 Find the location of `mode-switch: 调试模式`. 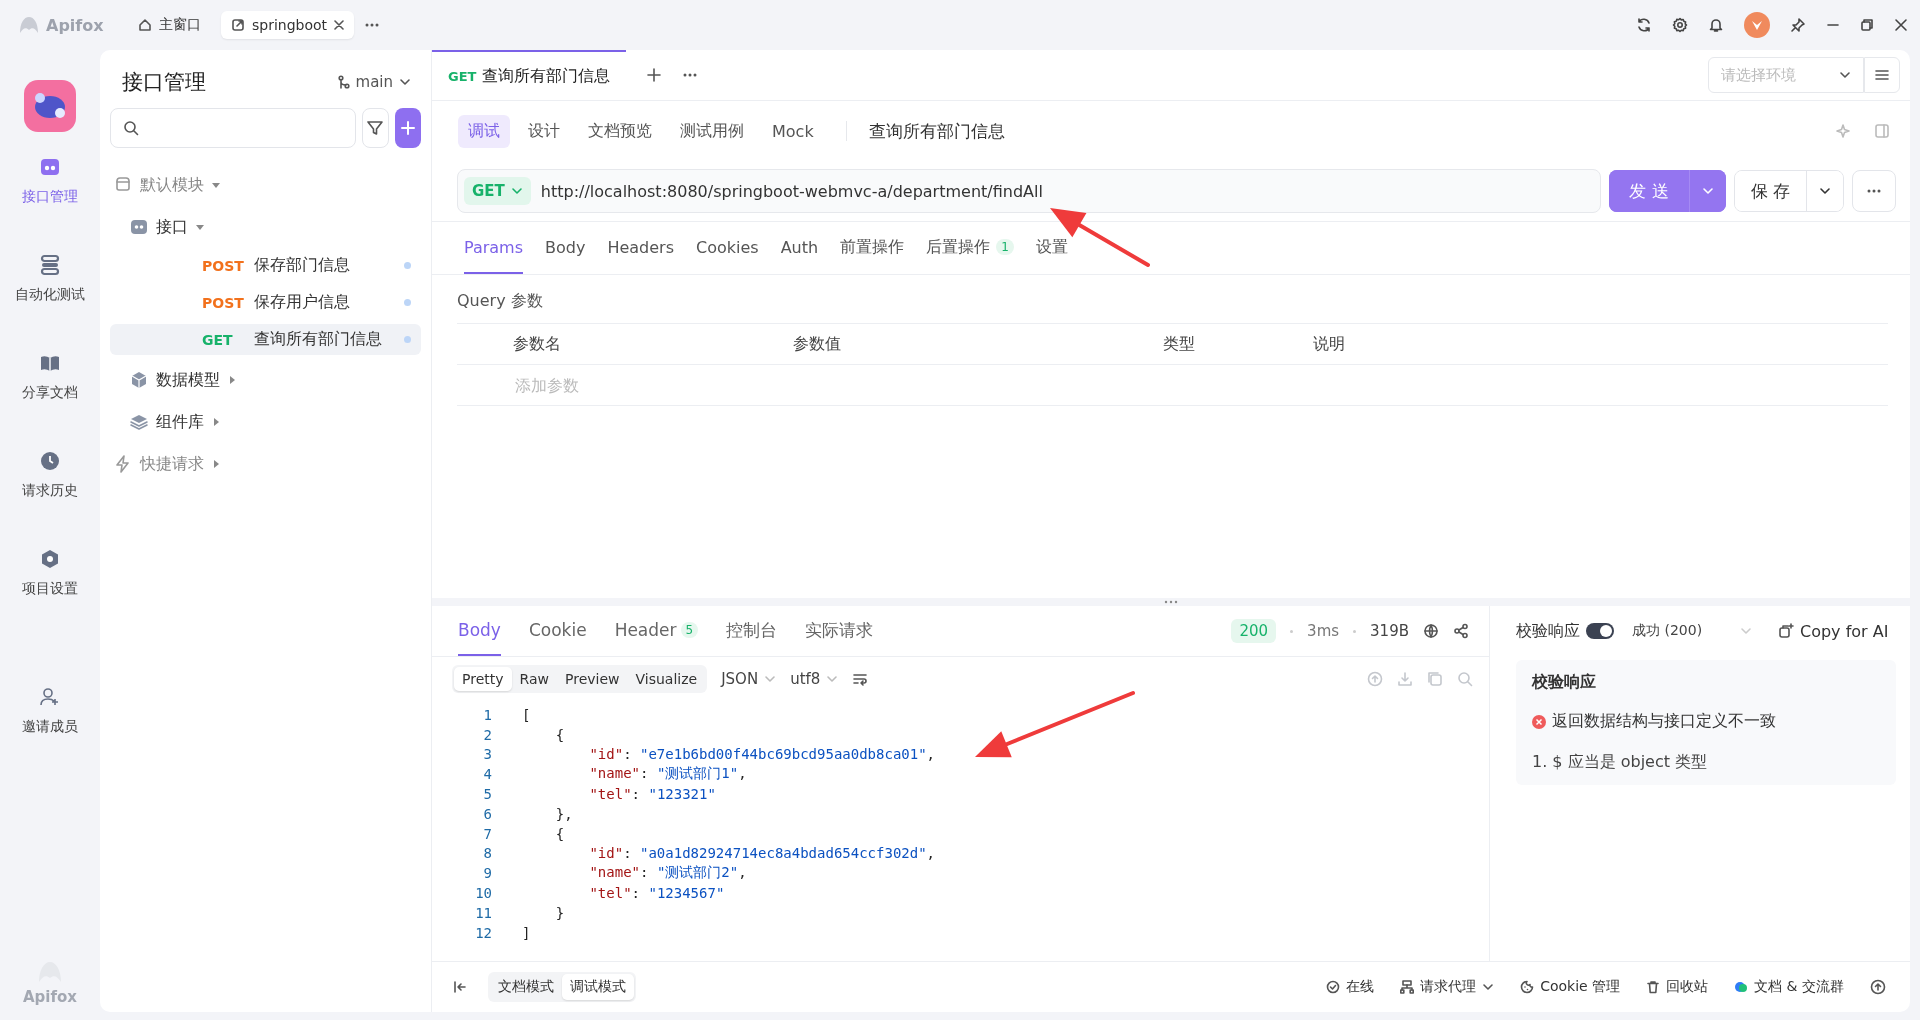

mode-switch: 调试模式 is located at coordinates (598, 987).